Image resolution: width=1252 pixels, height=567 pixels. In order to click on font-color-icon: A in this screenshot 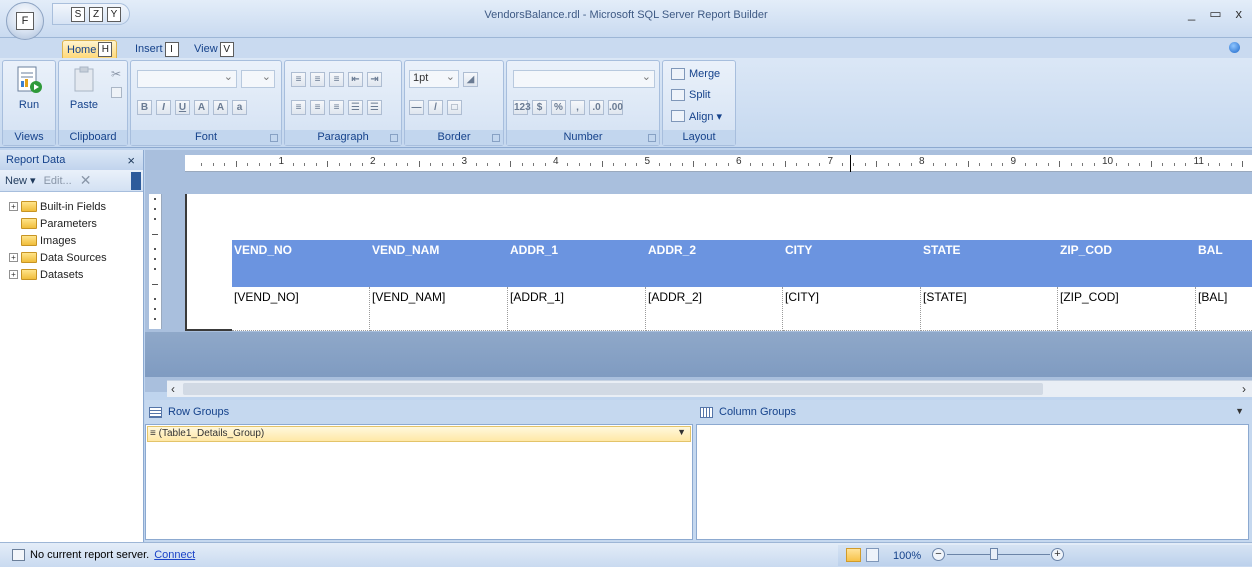, I will do `click(201, 107)`.